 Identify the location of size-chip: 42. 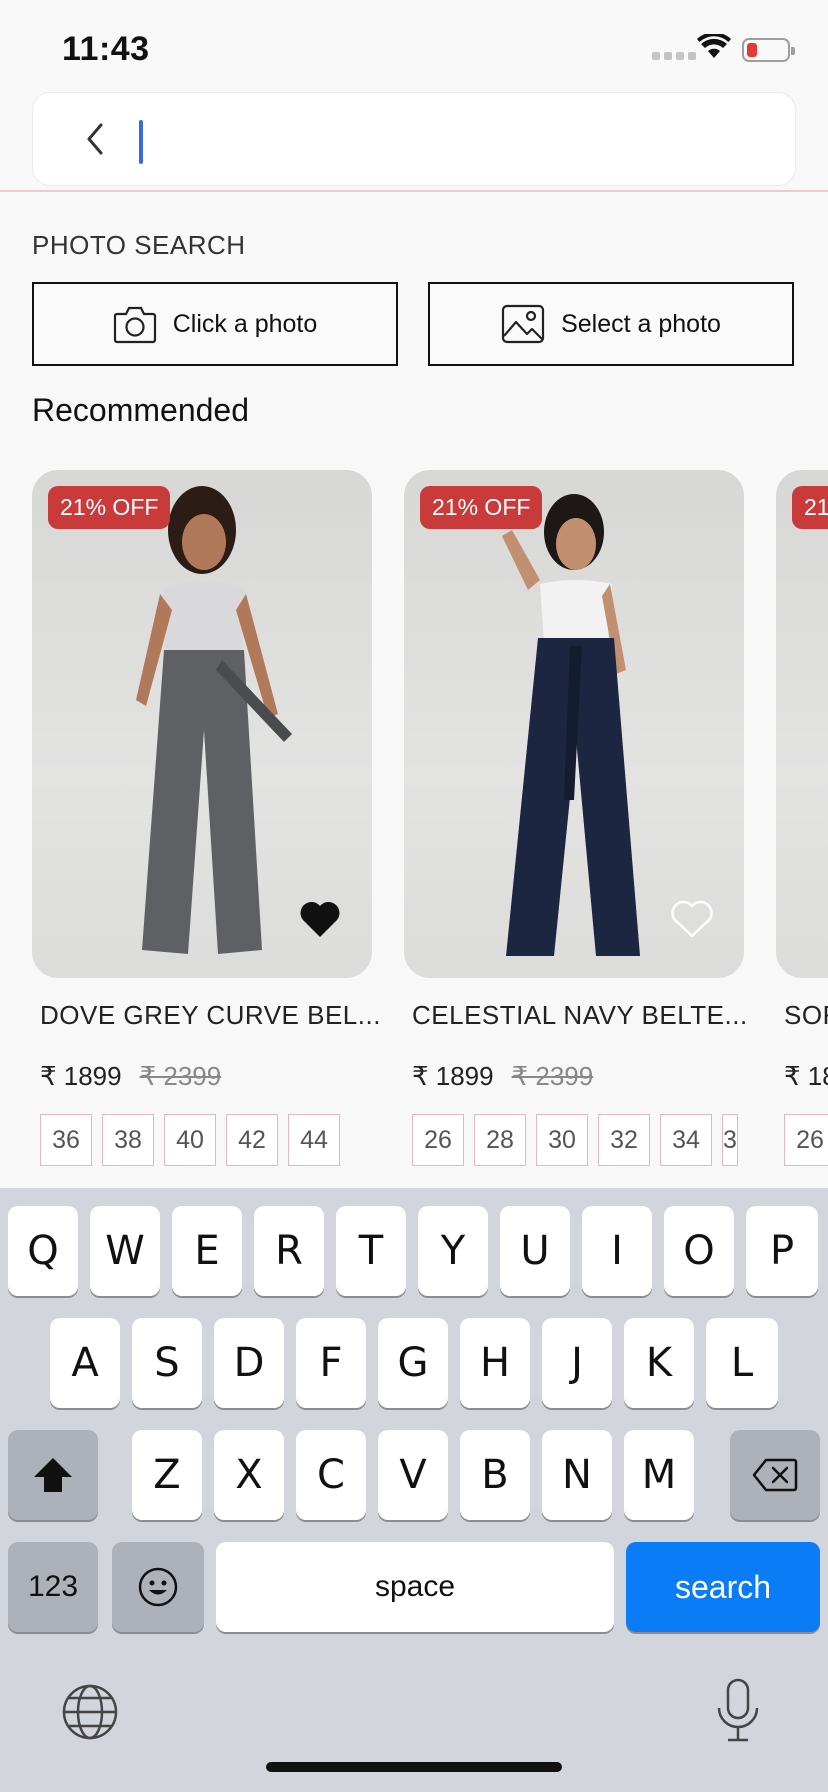
(252, 1140).